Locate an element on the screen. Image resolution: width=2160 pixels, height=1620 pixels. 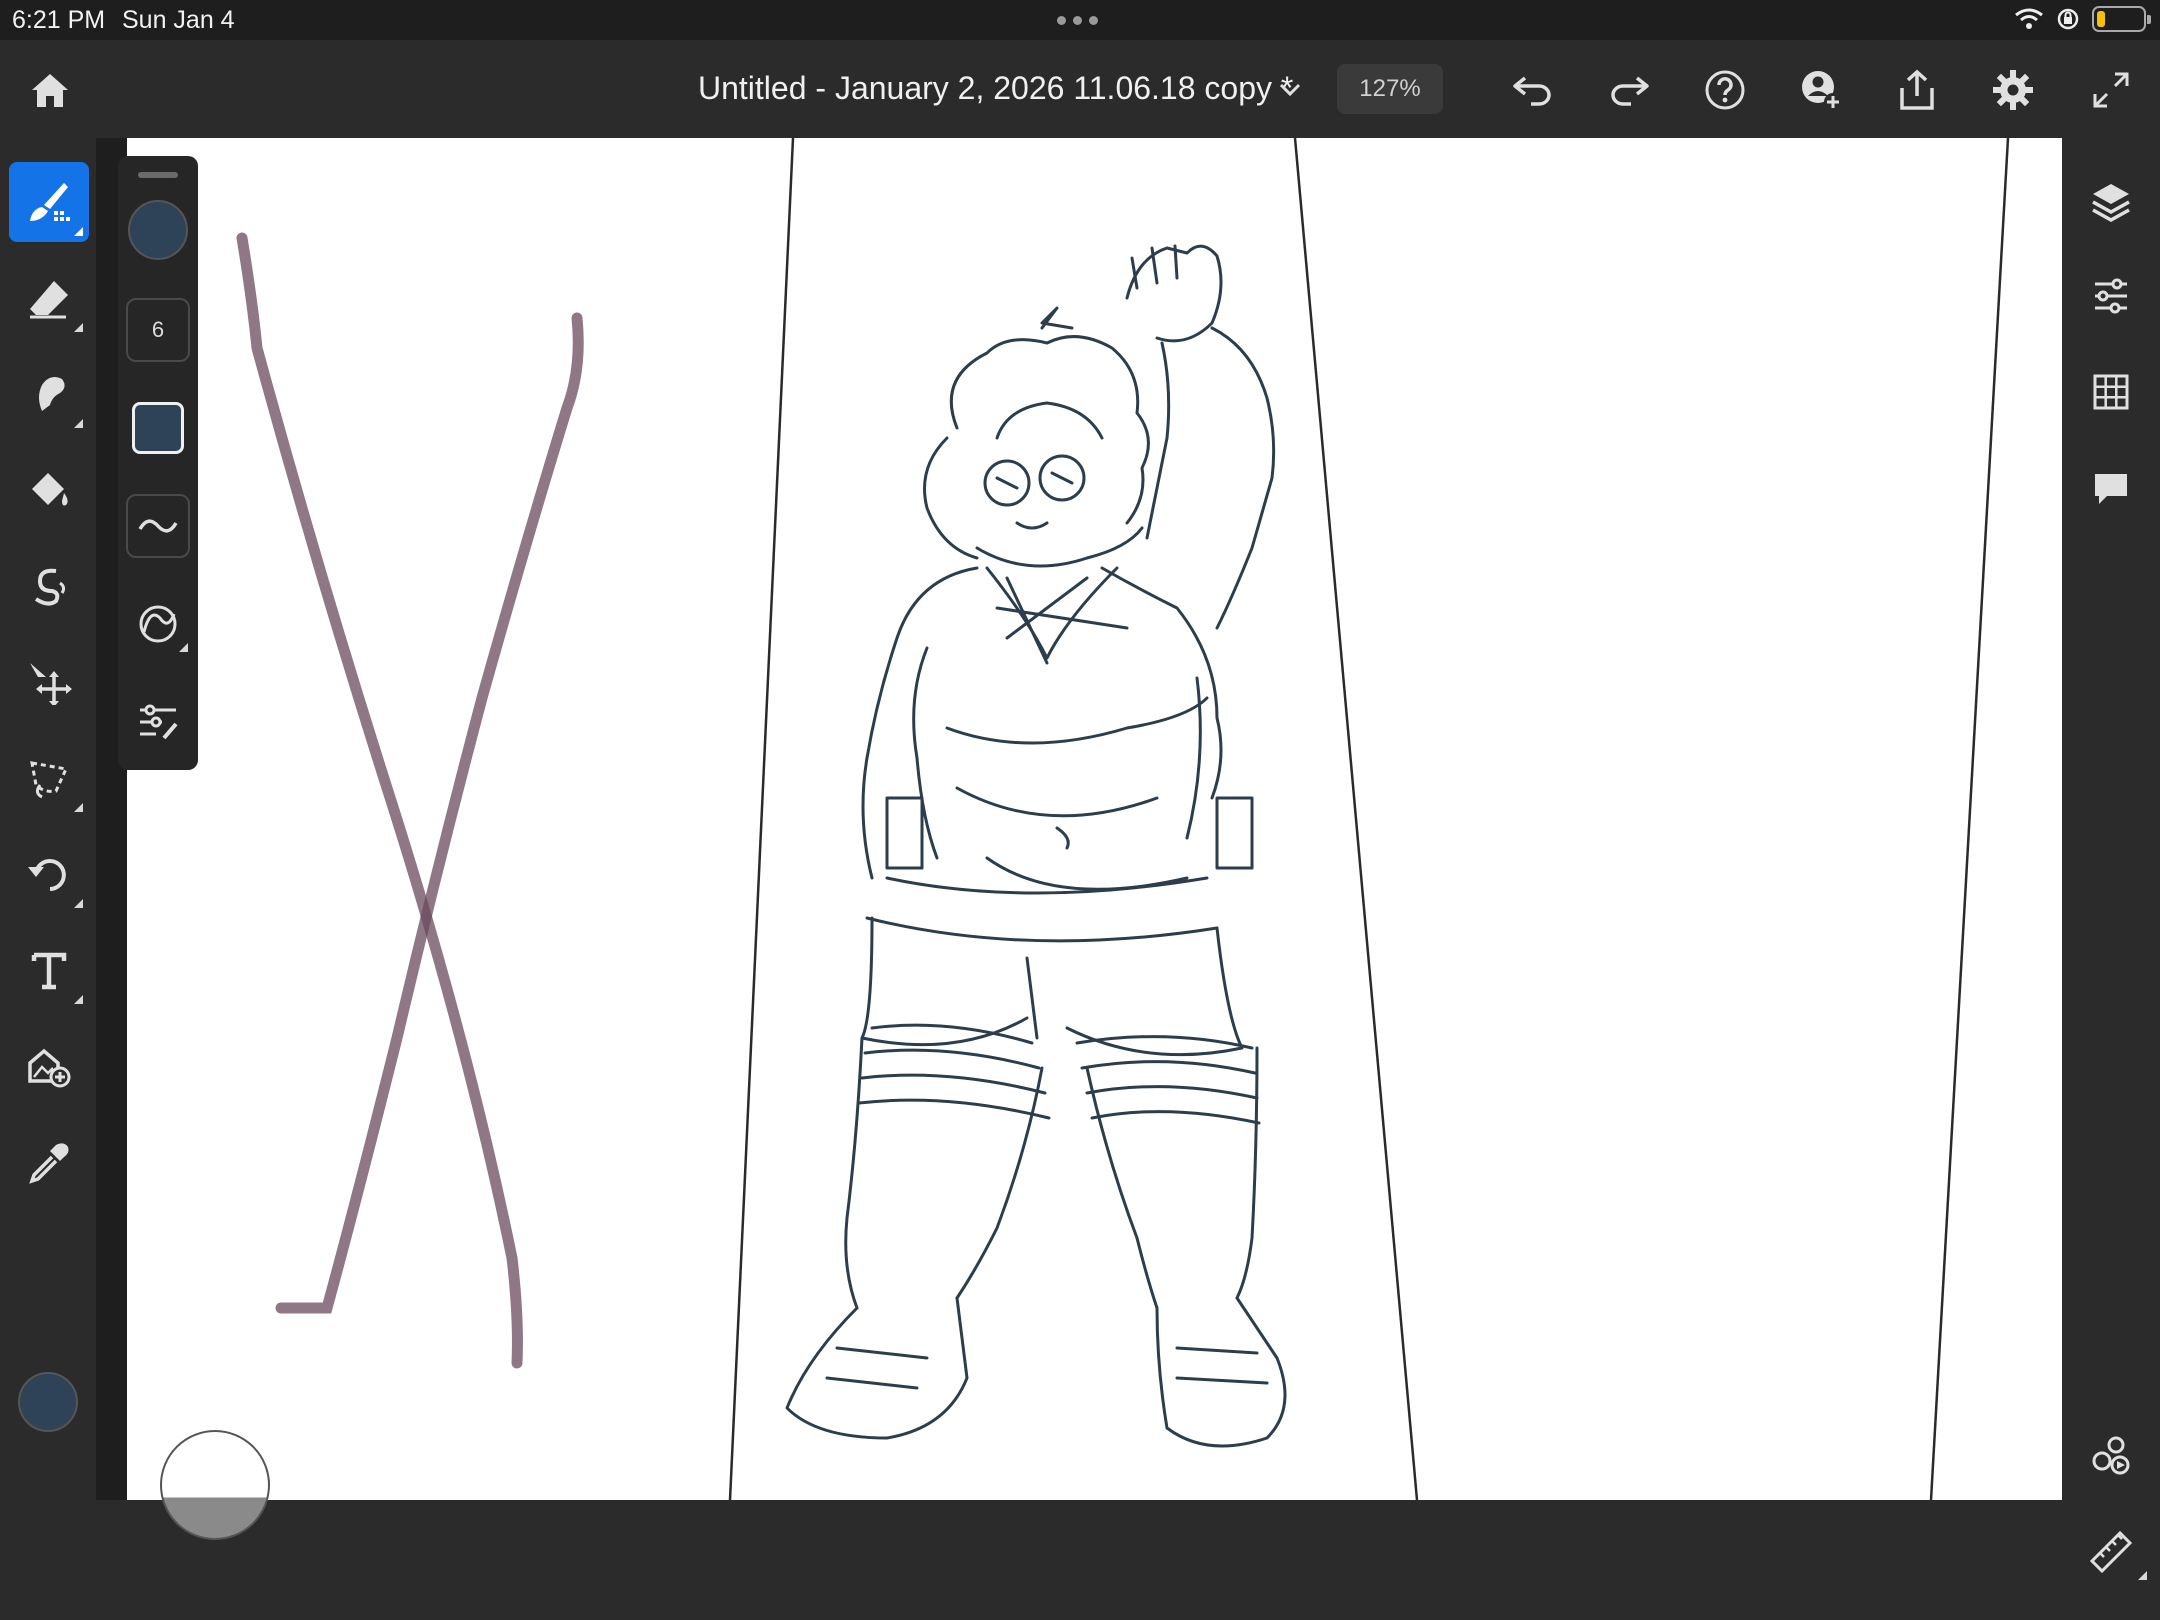
liquify-icon is located at coordinates (50, 587).